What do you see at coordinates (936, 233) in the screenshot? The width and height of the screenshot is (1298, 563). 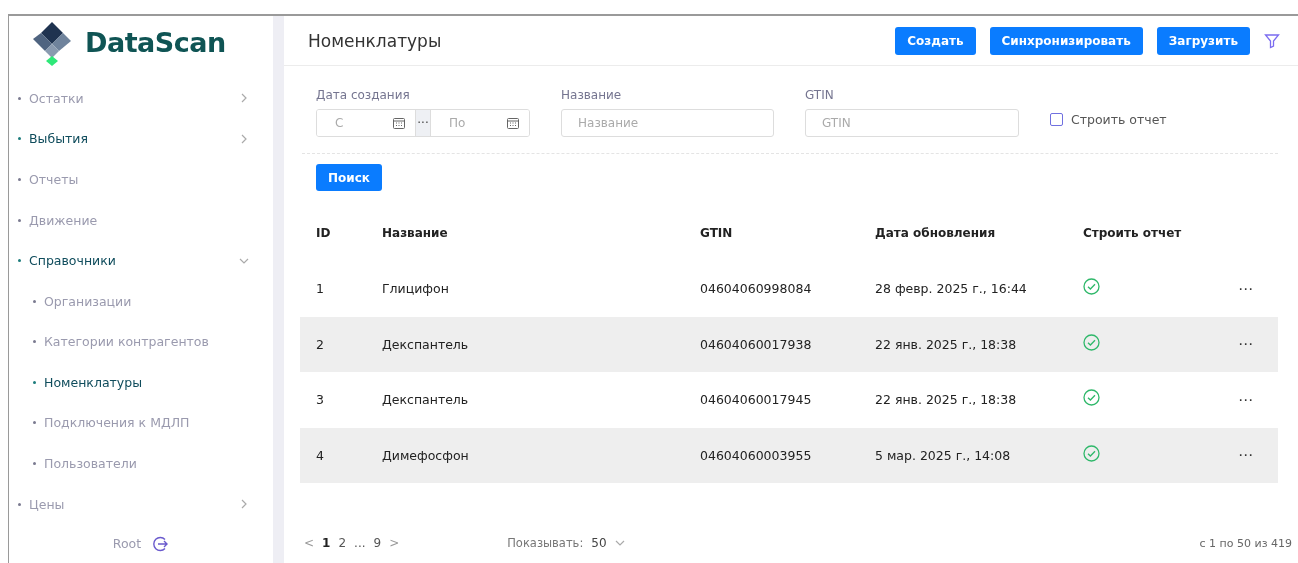 I see `column-header: Дата обновления` at bounding box center [936, 233].